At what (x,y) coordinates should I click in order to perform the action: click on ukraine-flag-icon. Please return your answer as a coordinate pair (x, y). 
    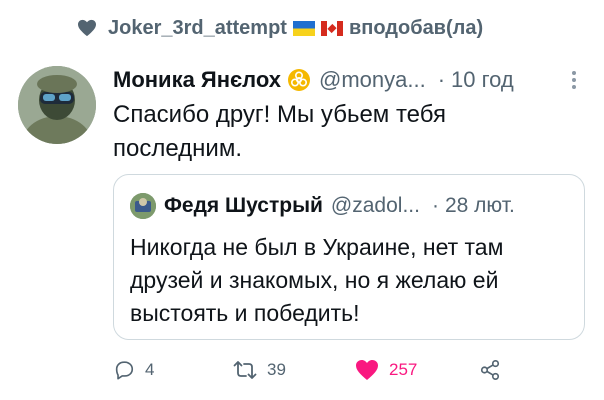
    Looking at the image, I should click on (303, 28).